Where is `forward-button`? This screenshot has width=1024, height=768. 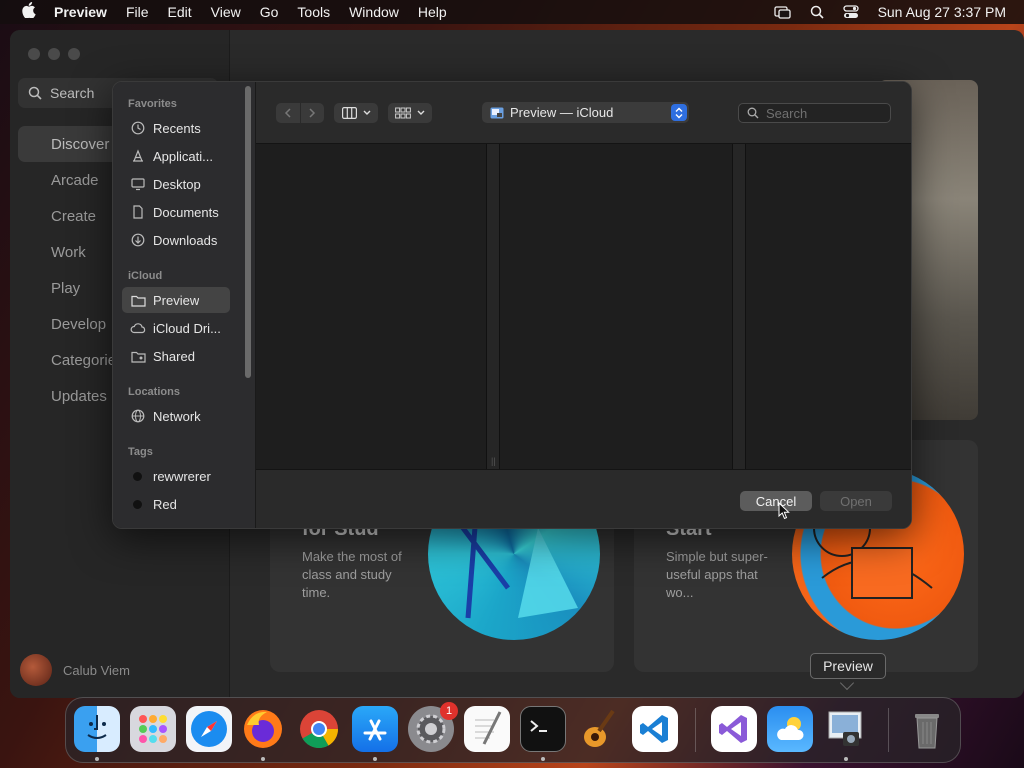 forward-button is located at coordinates (312, 113).